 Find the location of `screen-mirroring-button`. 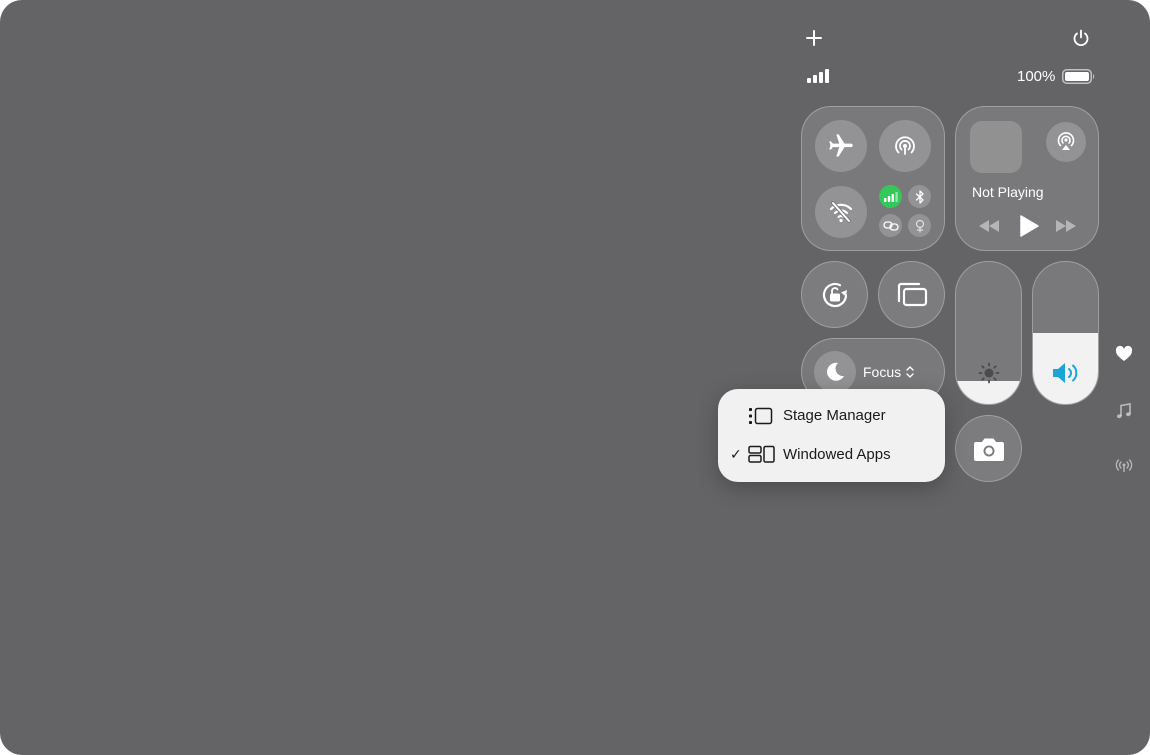

screen-mirroring-button is located at coordinates (911, 294).